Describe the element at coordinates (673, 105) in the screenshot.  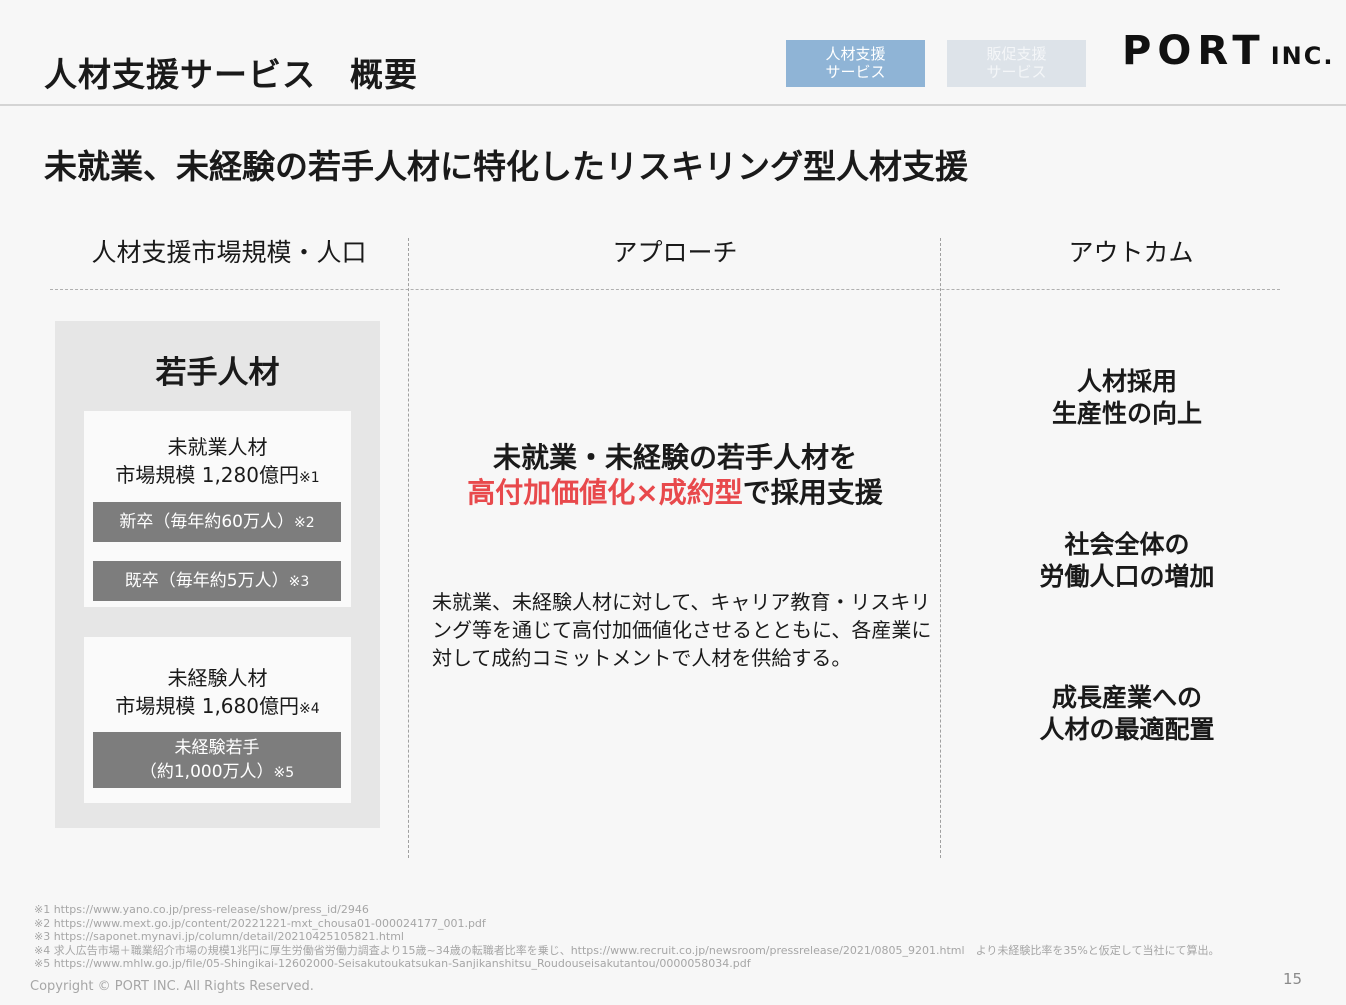
I see `header-divider` at that location.